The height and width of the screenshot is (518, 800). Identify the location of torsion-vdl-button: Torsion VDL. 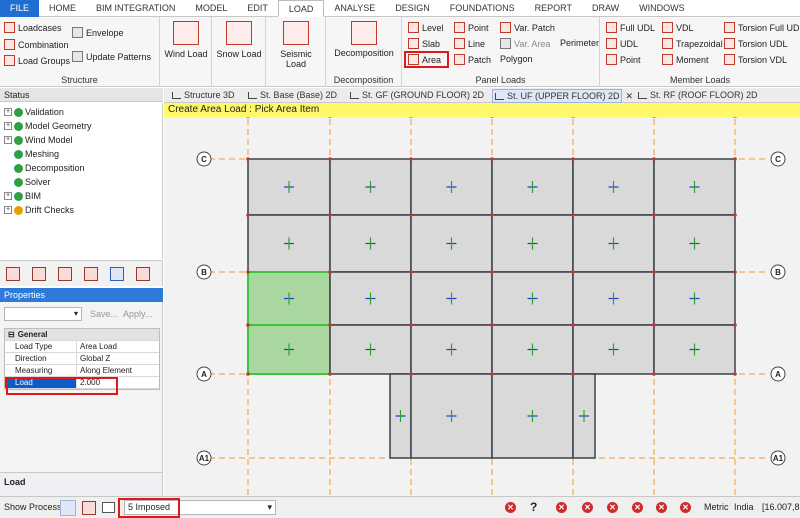
(755, 59).